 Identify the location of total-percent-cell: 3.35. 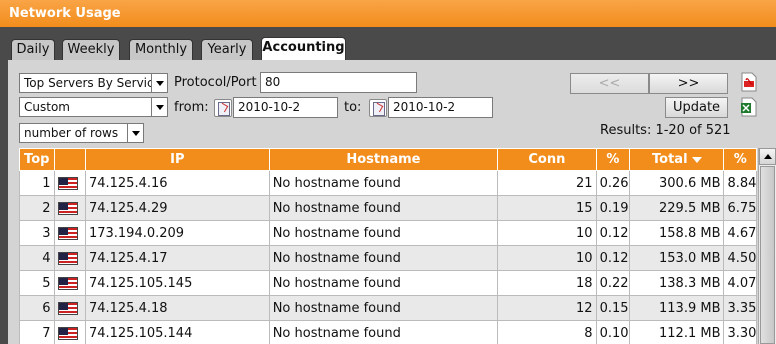
(740, 308).